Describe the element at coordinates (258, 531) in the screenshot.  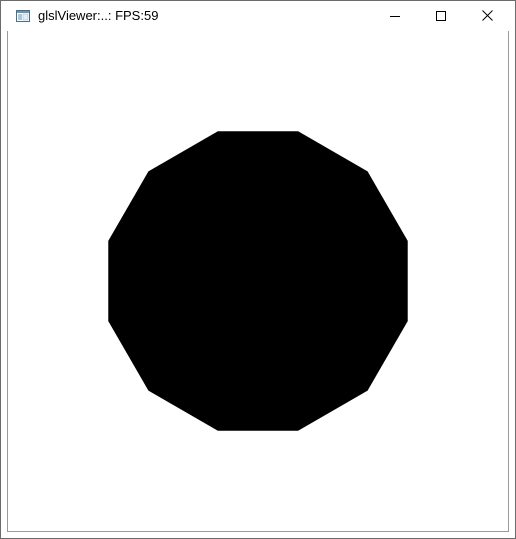
I see `client-border-bottom` at that location.